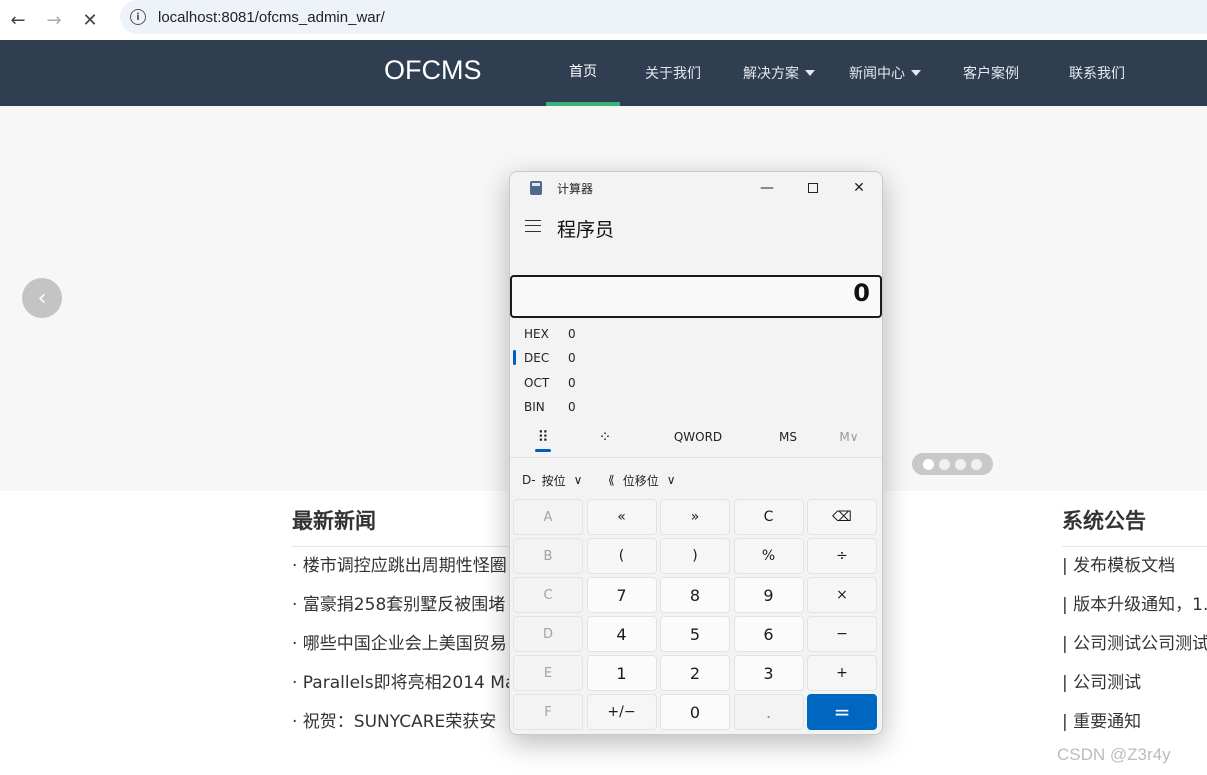 The image size is (1207, 775). Describe the element at coordinates (768, 712) in the screenshot. I see `key-decimal: .` at that location.